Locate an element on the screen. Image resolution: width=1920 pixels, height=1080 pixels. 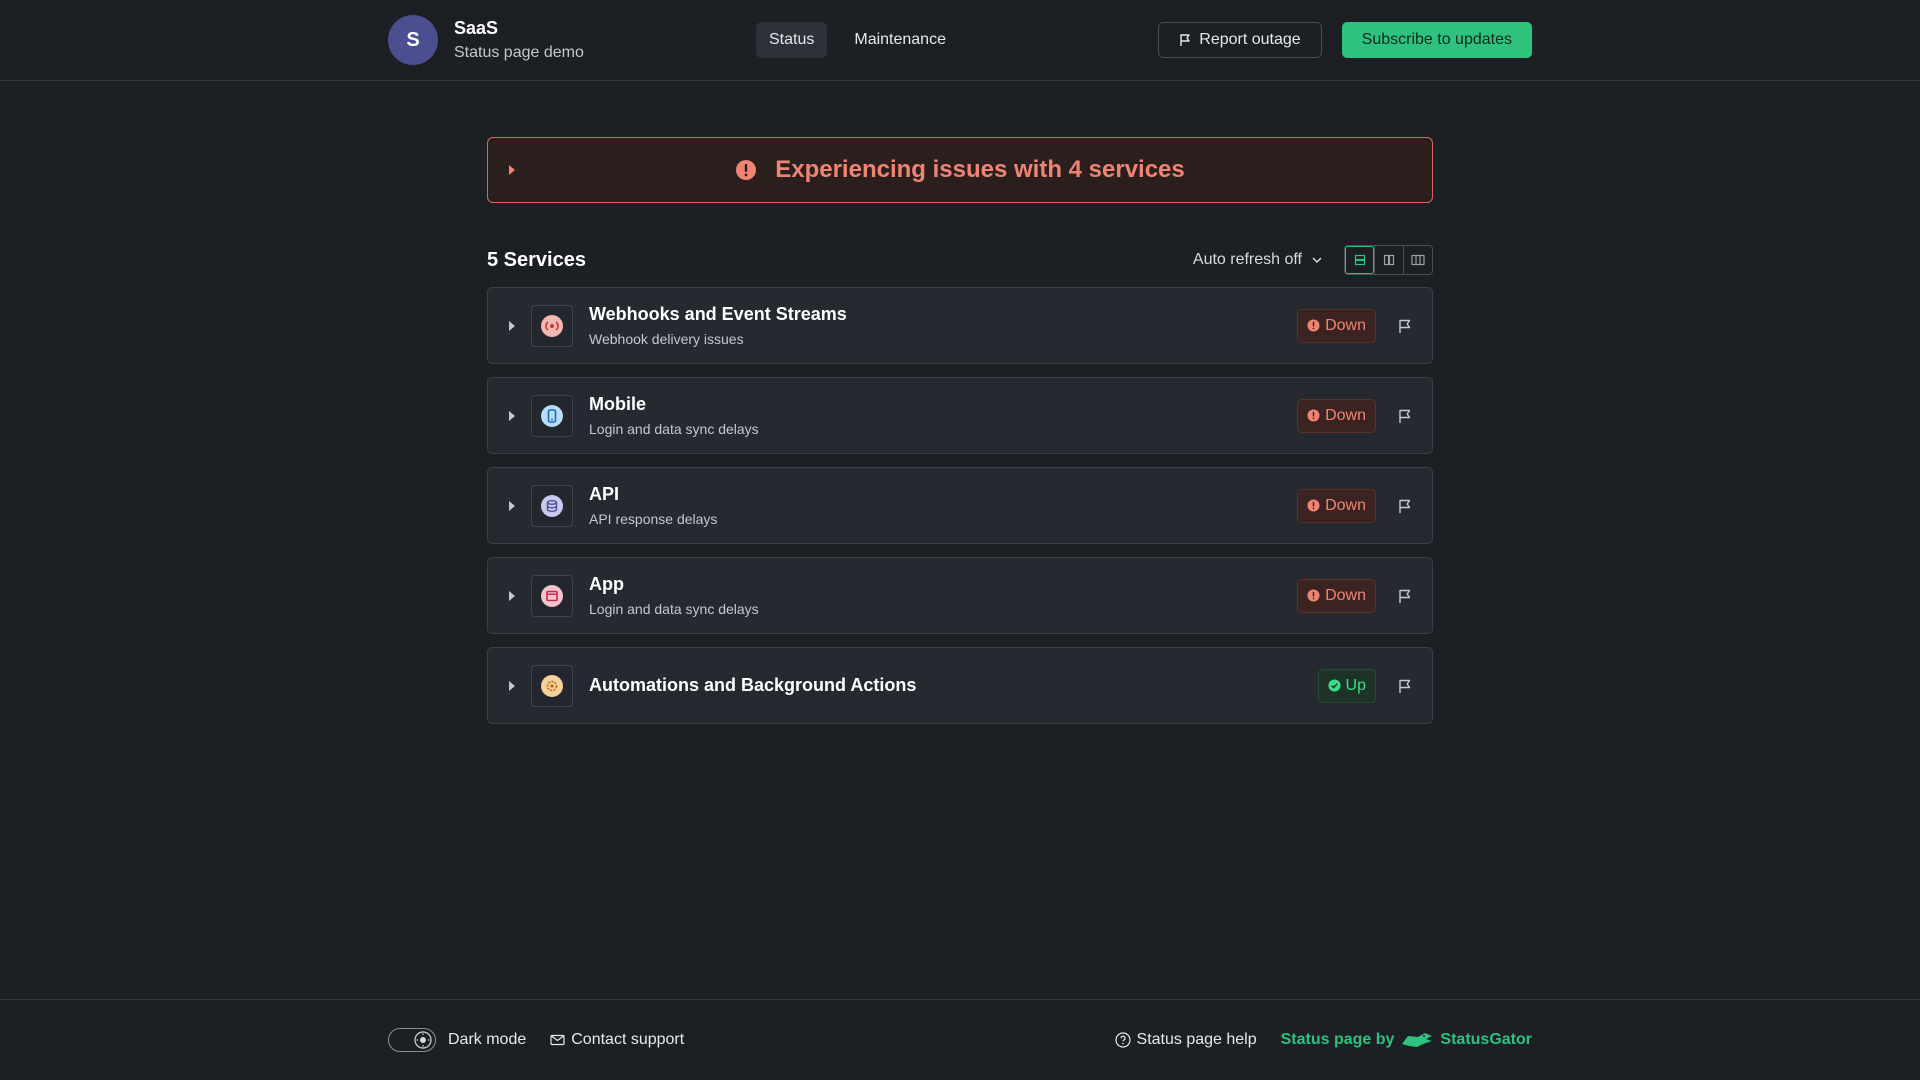
phone-icon is located at coordinates (552, 415).